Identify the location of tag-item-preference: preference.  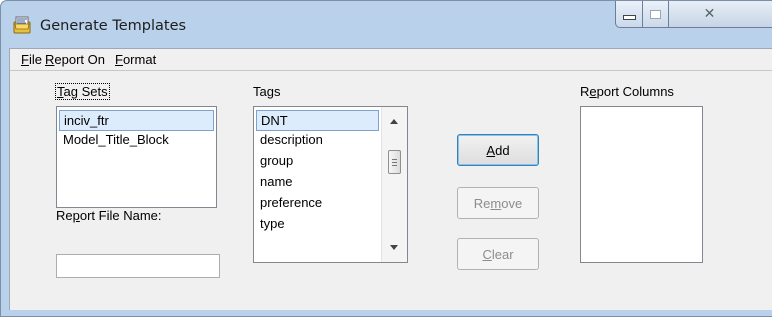
(317, 202).